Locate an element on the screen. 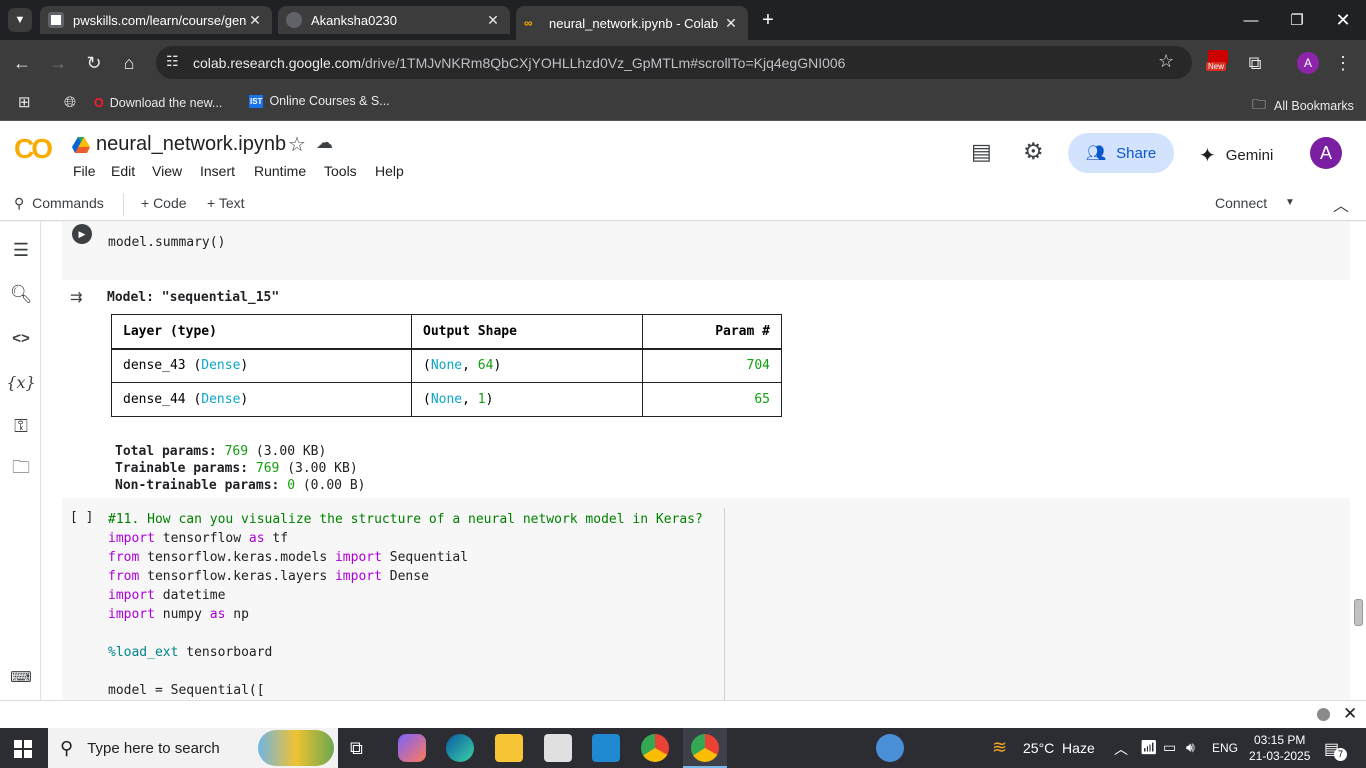 The image size is (1366, 768). restore-button: ❐ is located at coordinates (1297, 20).